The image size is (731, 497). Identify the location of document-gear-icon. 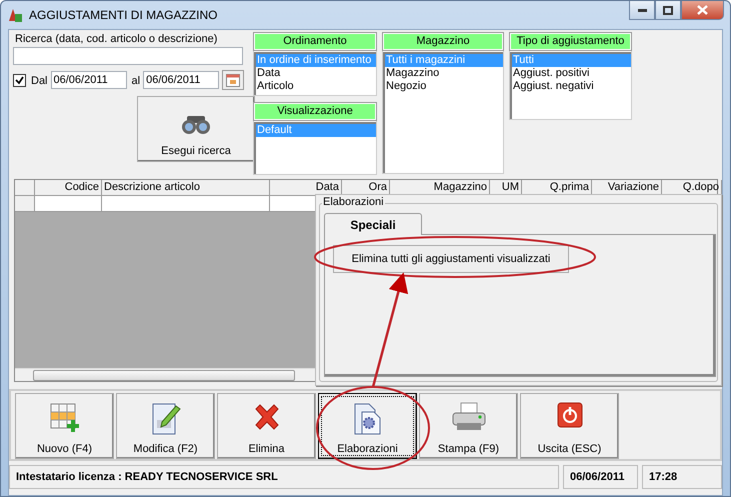
(368, 419).